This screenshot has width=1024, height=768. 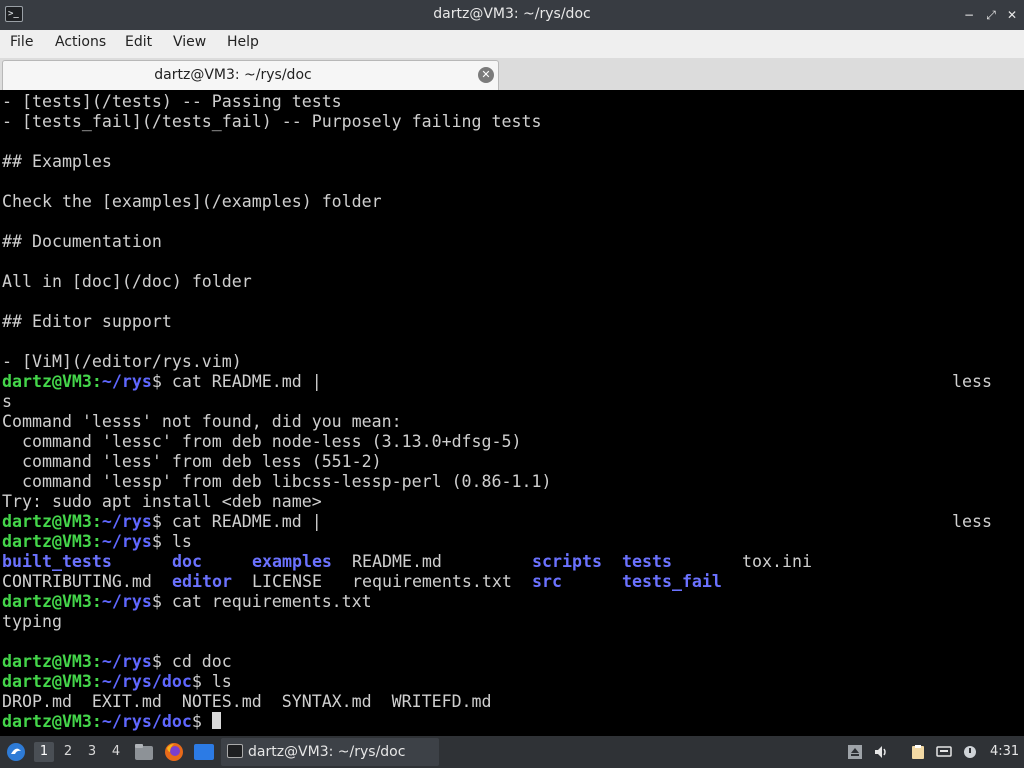 What do you see at coordinates (80, 42) in the screenshot?
I see `menu-actions: Actions` at bounding box center [80, 42].